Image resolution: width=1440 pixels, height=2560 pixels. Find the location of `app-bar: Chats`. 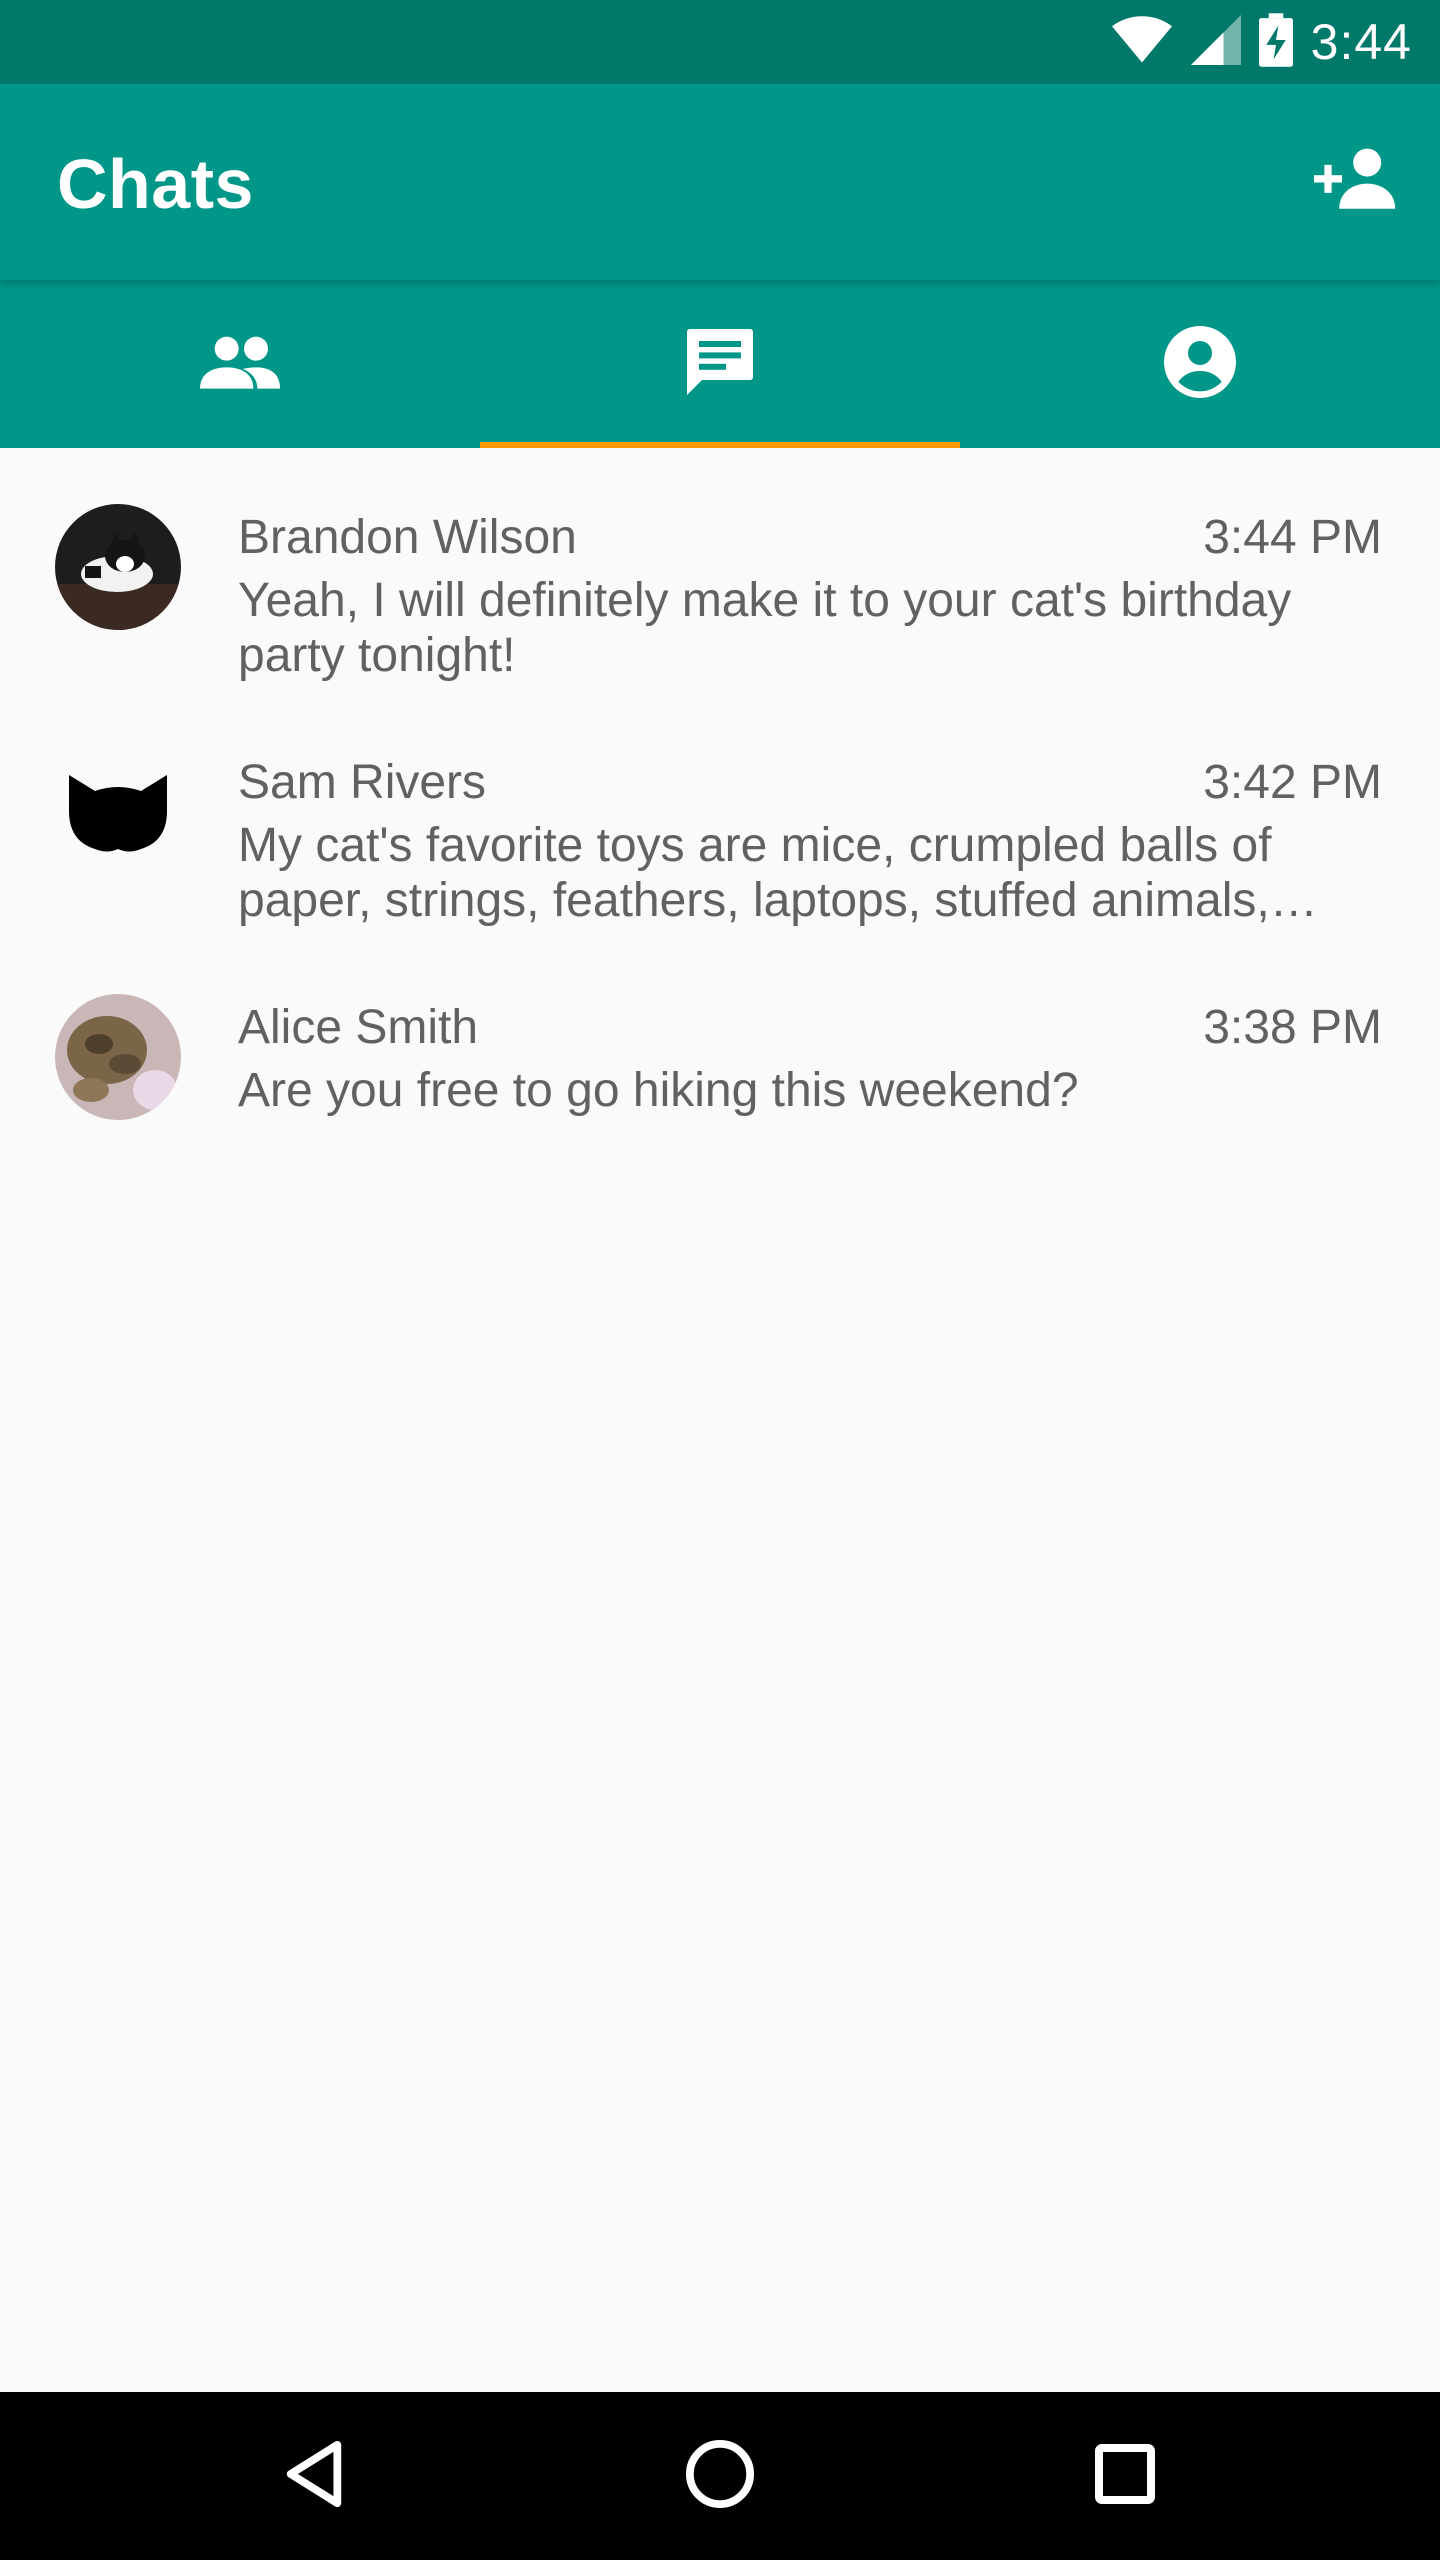

app-bar: Chats is located at coordinates (720, 182).